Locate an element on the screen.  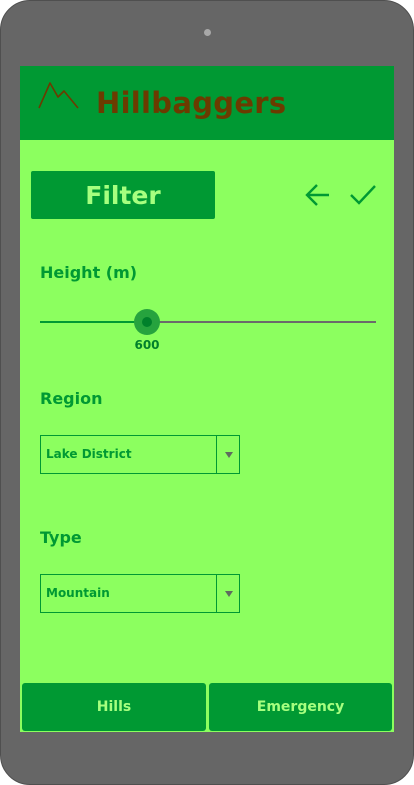
arrow-left-icon is located at coordinates (318, 195).